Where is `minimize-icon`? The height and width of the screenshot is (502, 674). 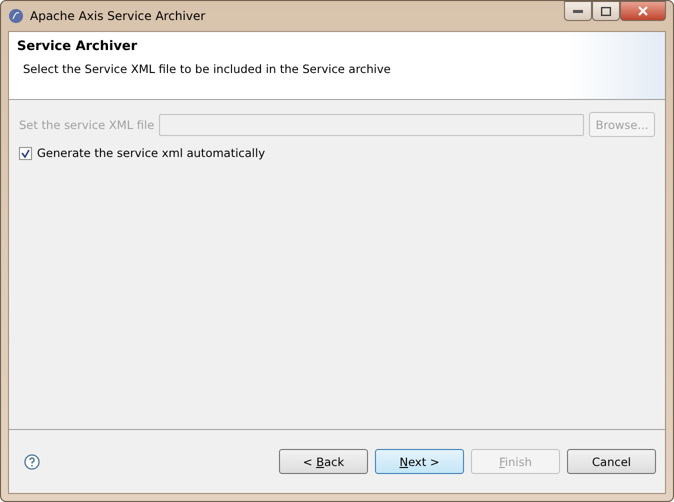
minimize-icon is located at coordinates (578, 11).